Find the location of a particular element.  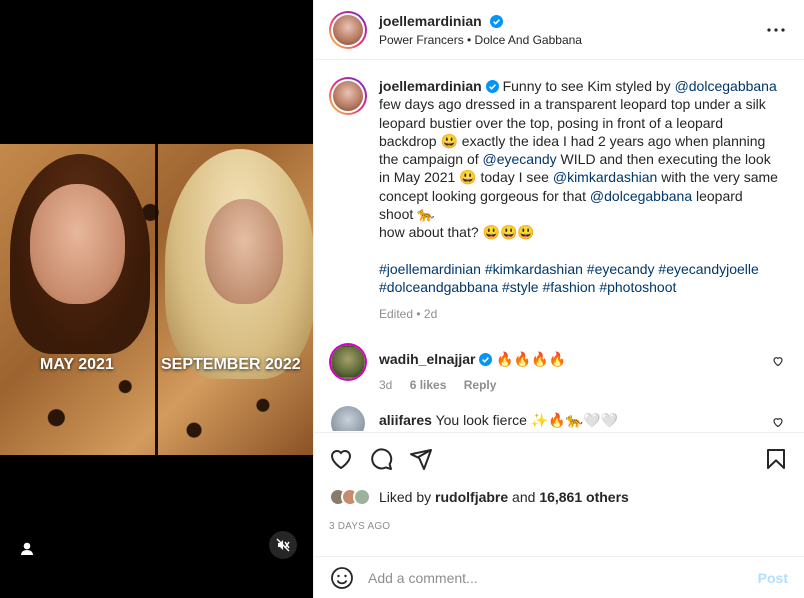

likes-summary: Liked by rudolfjabre and 16,861 others is located at coordinates (479, 497).